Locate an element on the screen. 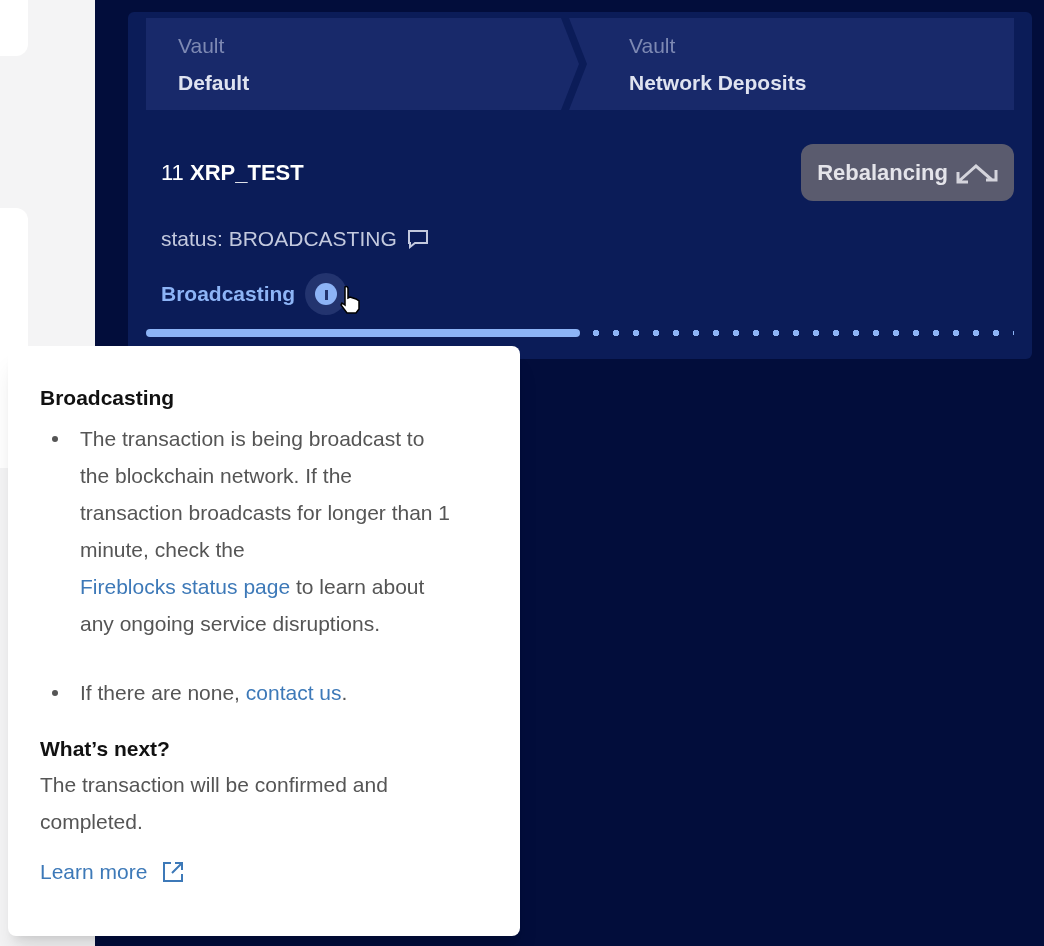 This screenshot has width=1044, height=946. tooltip-text: The transaction is being broadcast to the blockchain network. If the transaction broadcasts for longer than 1 minute, check the Fireblocks status page to learn about any ongoing service disruptions. is located at coordinates (266, 531).